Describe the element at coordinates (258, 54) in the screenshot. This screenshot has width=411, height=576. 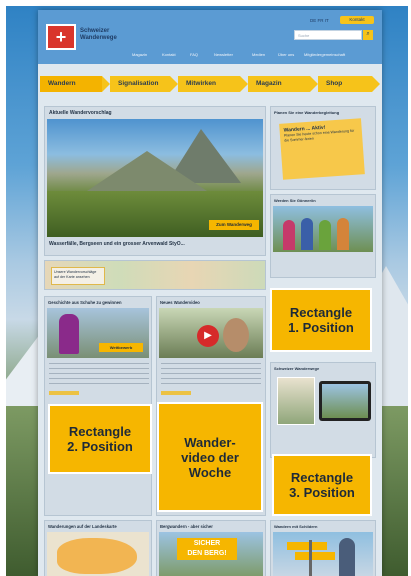
I see `top-link-4: Medien` at that location.